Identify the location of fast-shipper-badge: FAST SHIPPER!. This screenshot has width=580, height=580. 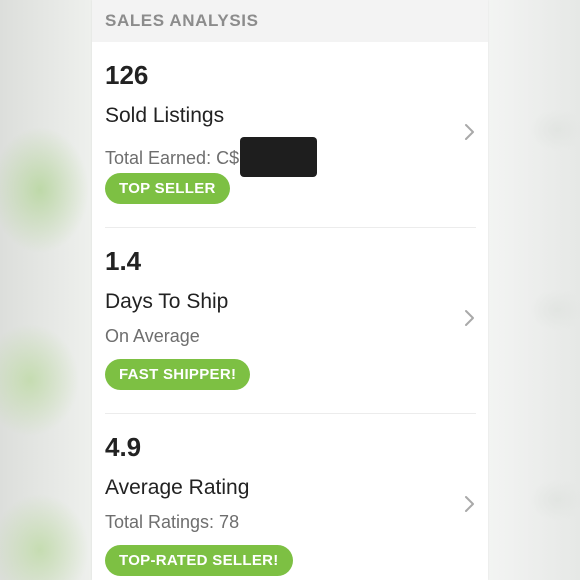
(178, 374).